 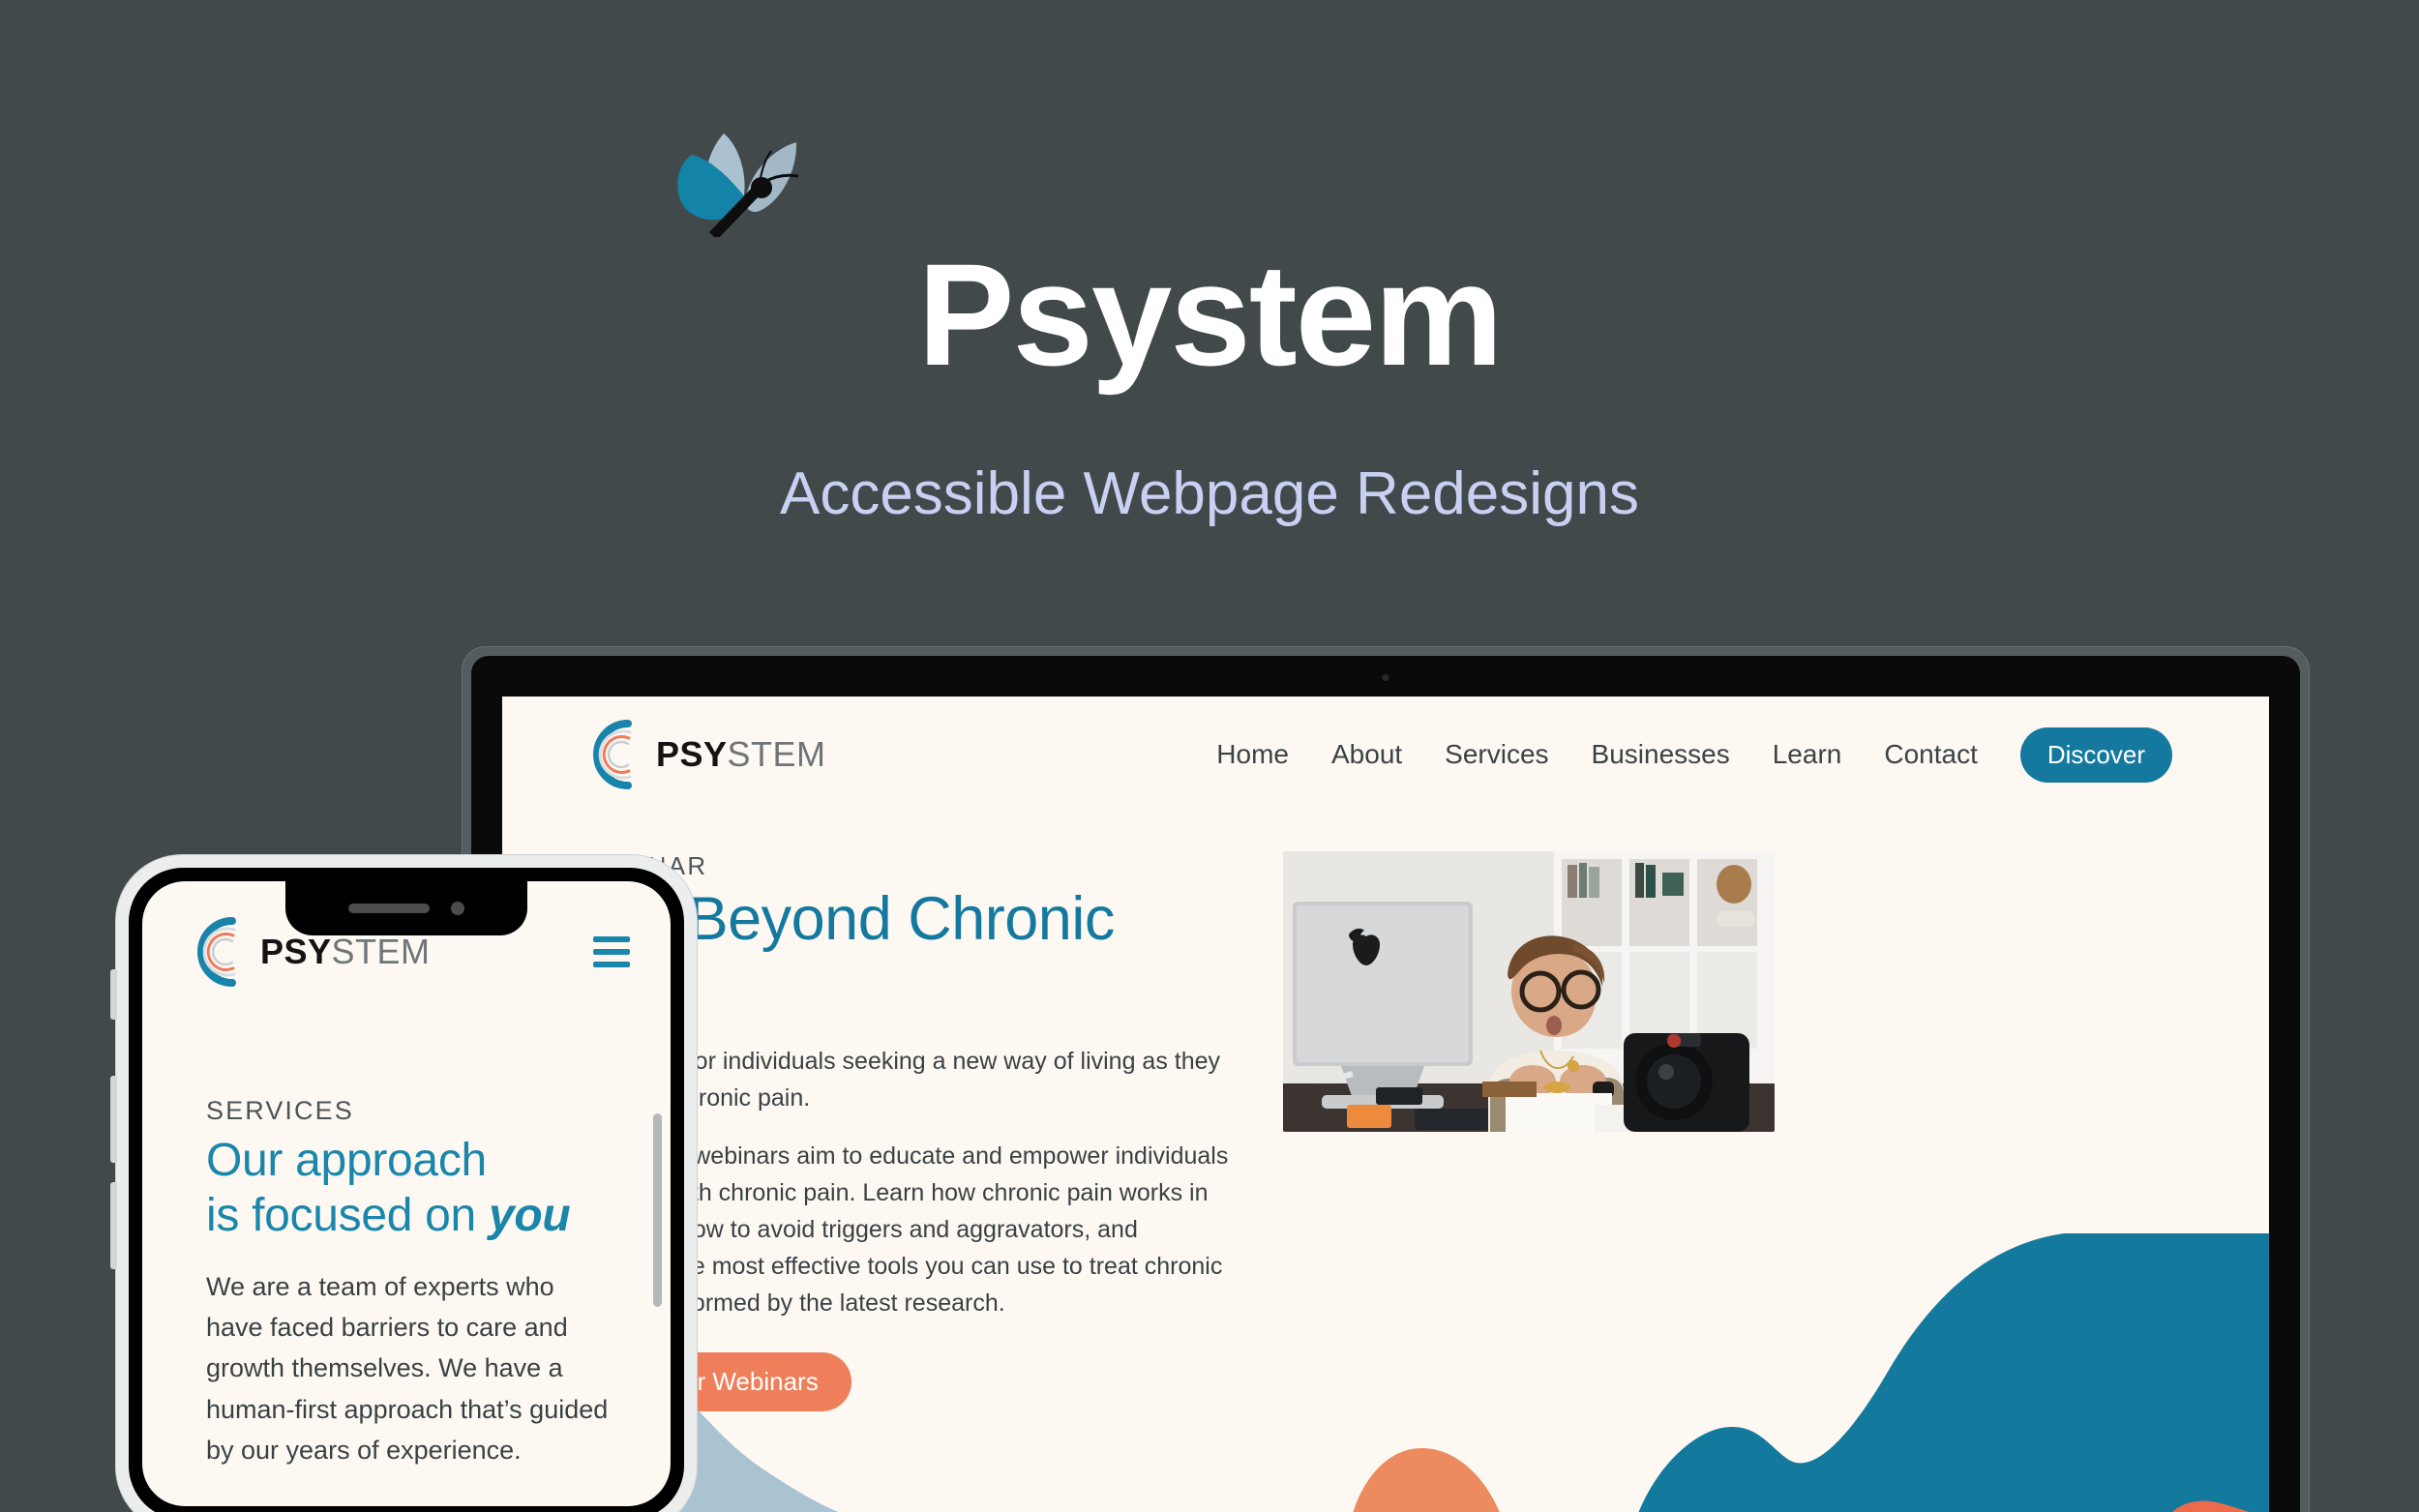 I want to click on butterfly-icon, so click(x=757, y=183).